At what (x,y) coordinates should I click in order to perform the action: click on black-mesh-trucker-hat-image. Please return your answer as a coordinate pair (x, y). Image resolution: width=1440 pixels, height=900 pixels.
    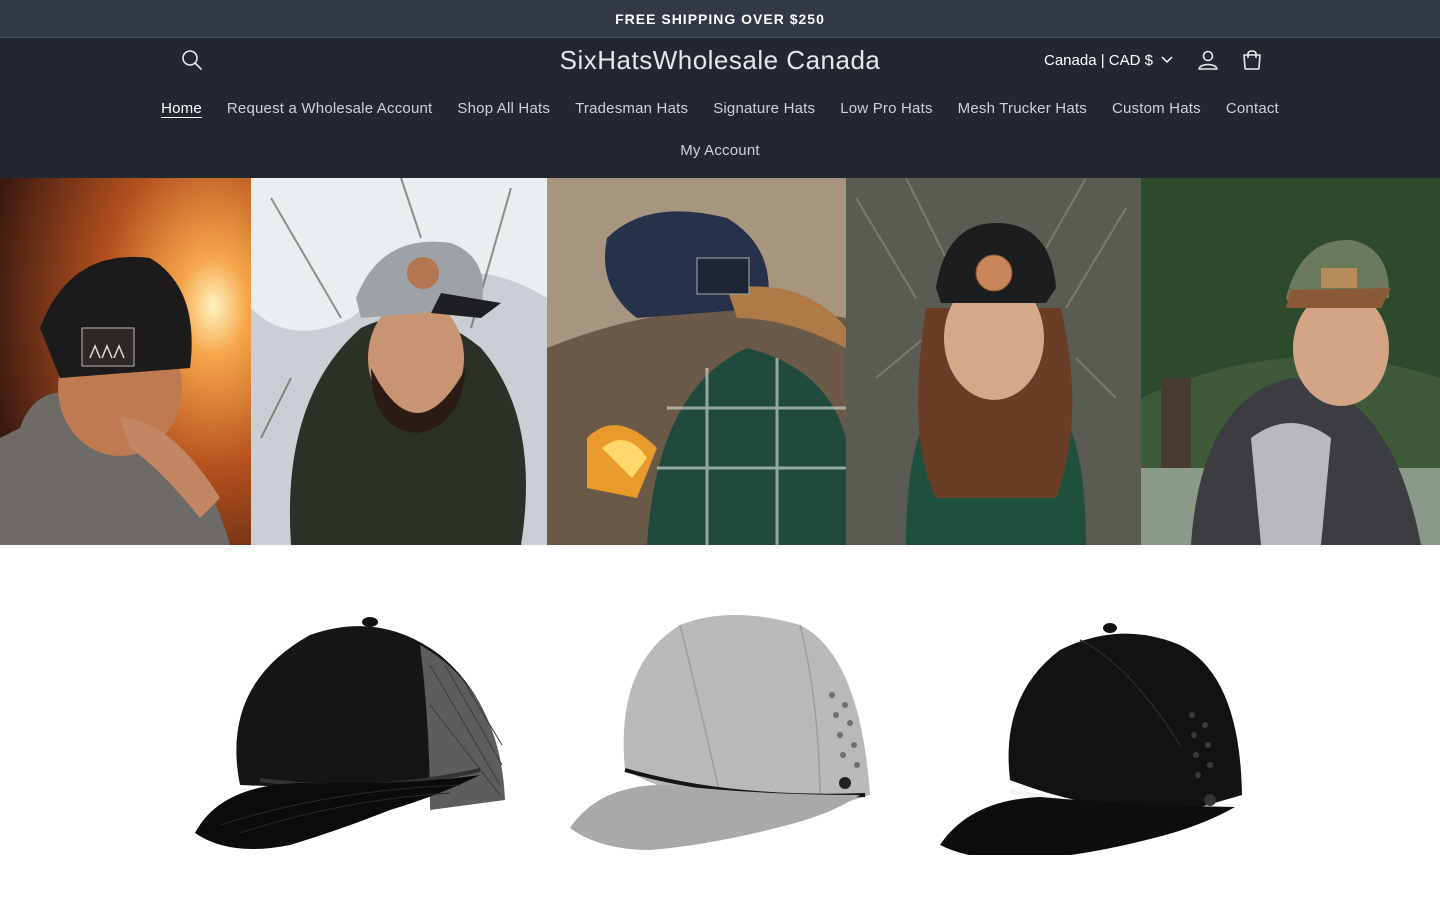
    Looking at the image, I should click on (350, 733).